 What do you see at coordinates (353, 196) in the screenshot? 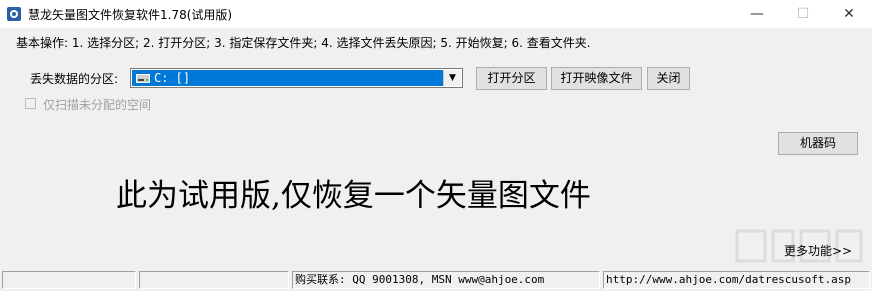
I see `trial-banner: 此为试用版,仅恢复一个矢量图文件` at bounding box center [353, 196].